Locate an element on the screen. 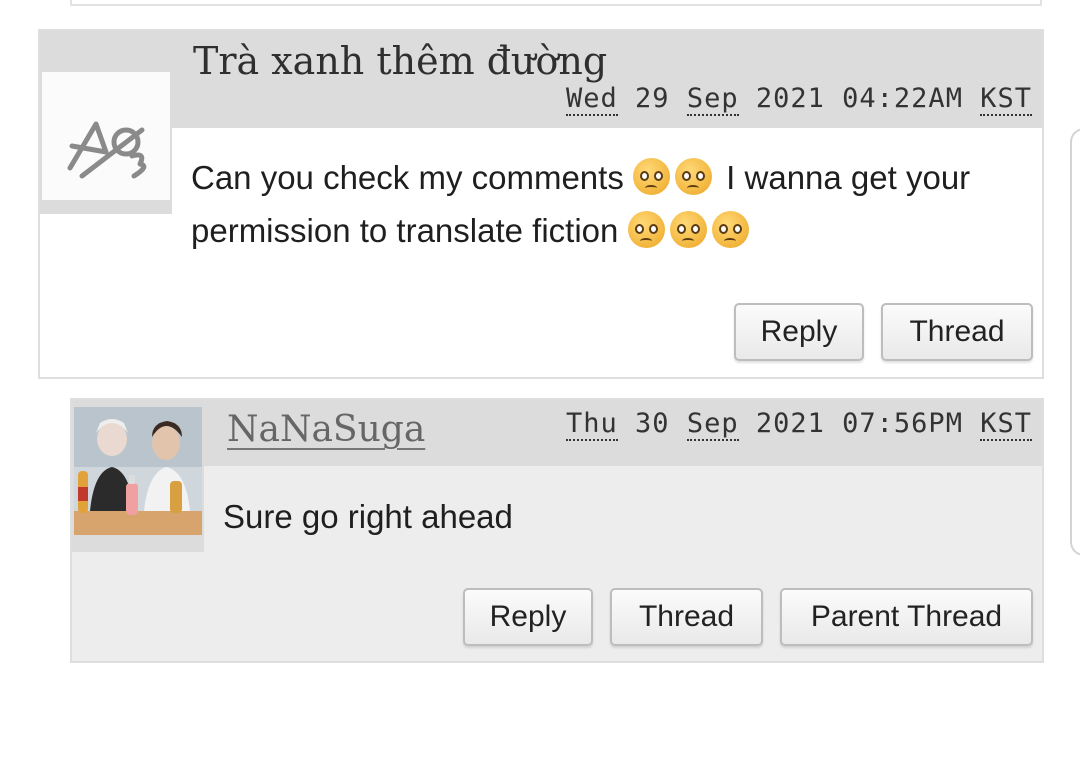 The width and height of the screenshot is (1080, 773). username-link: NaNaSuga is located at coordinates (326, 429).